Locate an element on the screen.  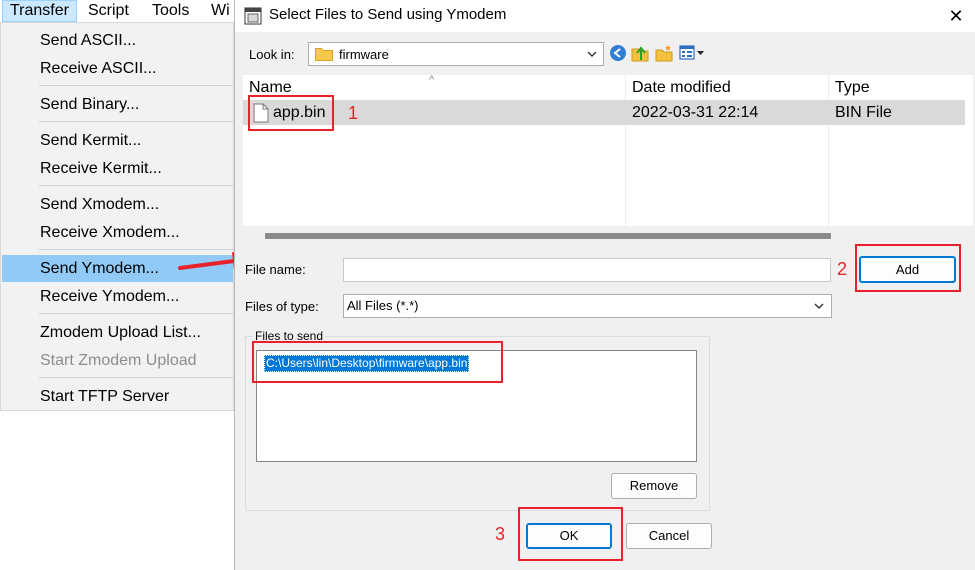
lookin-combo: firmware is located at coordinates (456, 54).